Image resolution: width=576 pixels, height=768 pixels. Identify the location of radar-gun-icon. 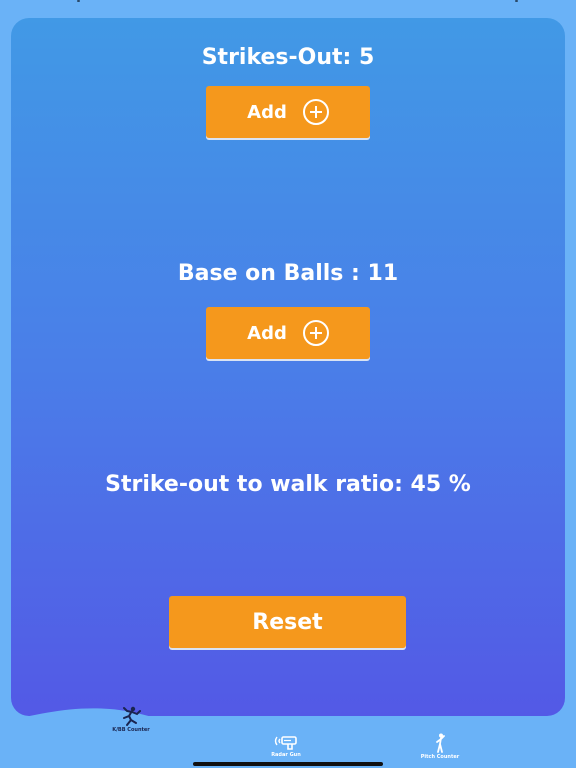
(285, 743).